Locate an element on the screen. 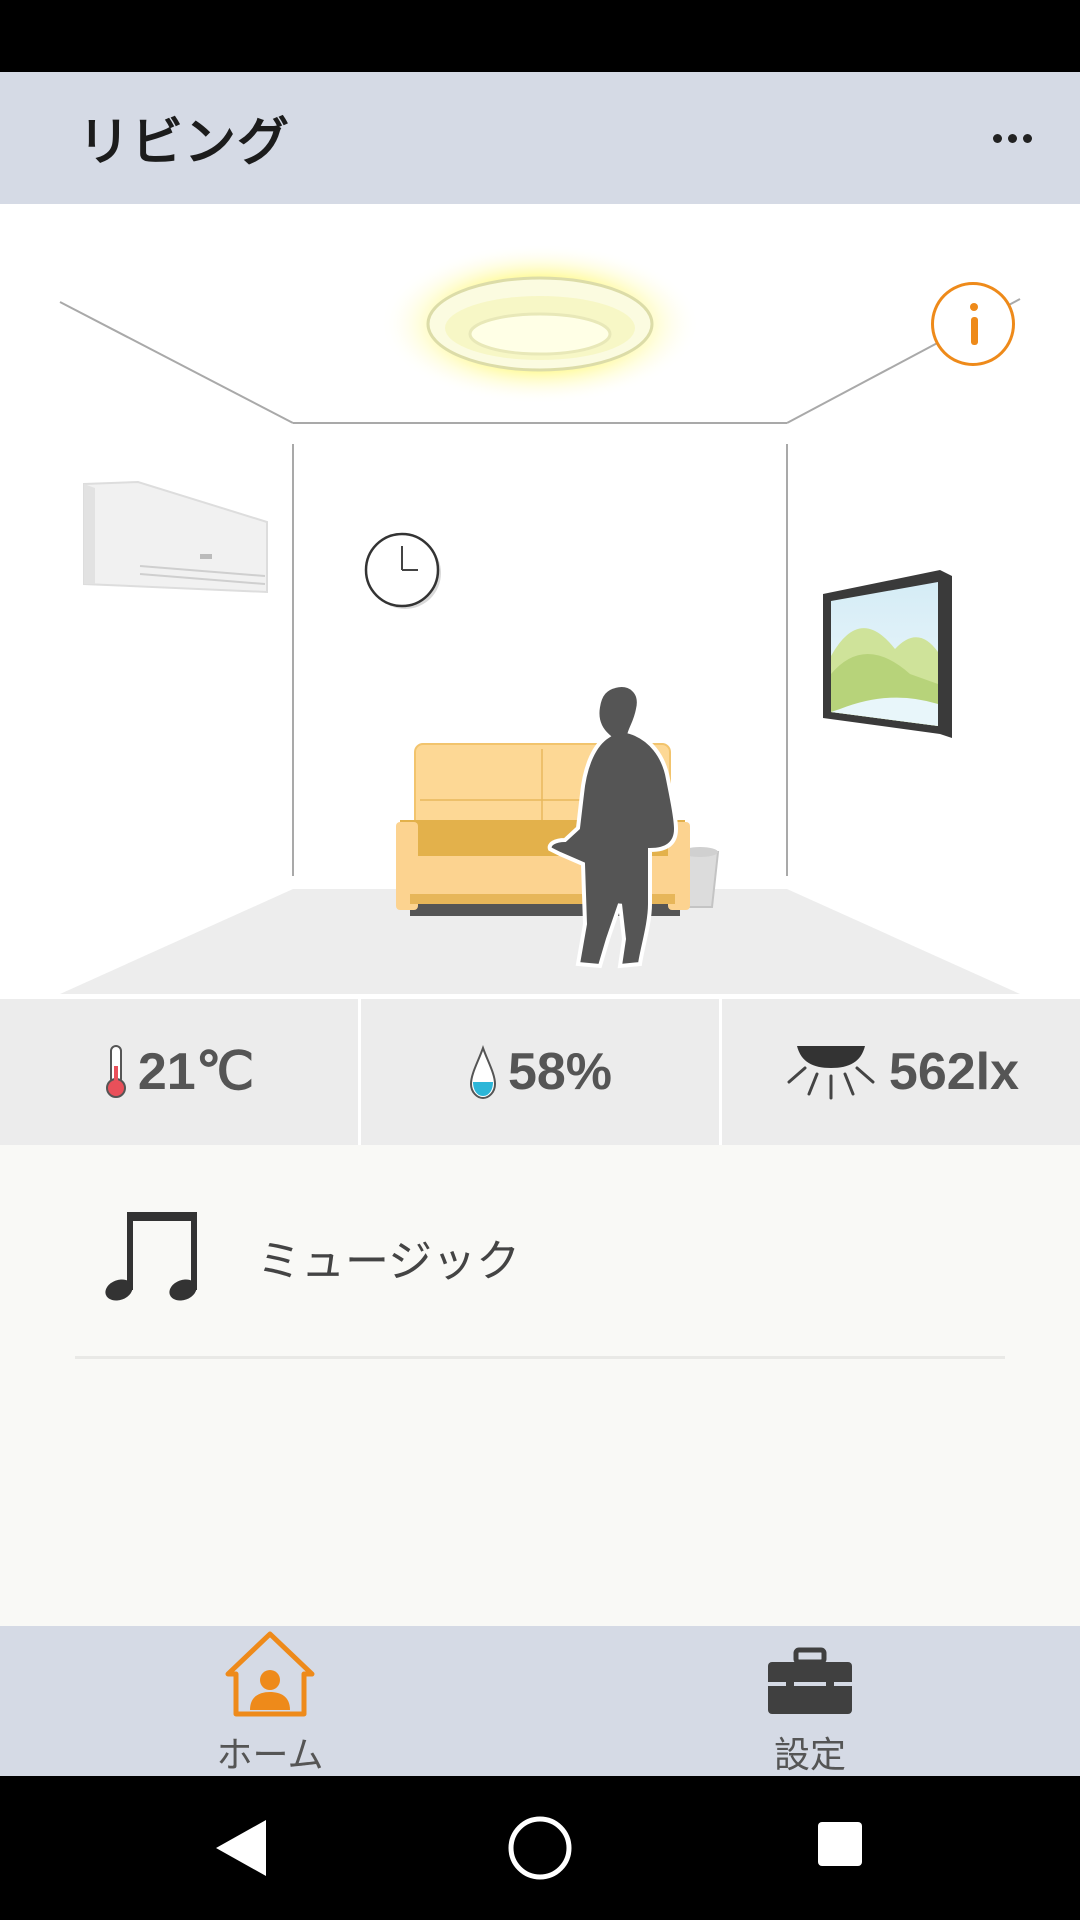 This screenshot has width=1080, height=1920. sensor-bar: 21℃ 58% 562lx is located at coordinates (540, 1072).